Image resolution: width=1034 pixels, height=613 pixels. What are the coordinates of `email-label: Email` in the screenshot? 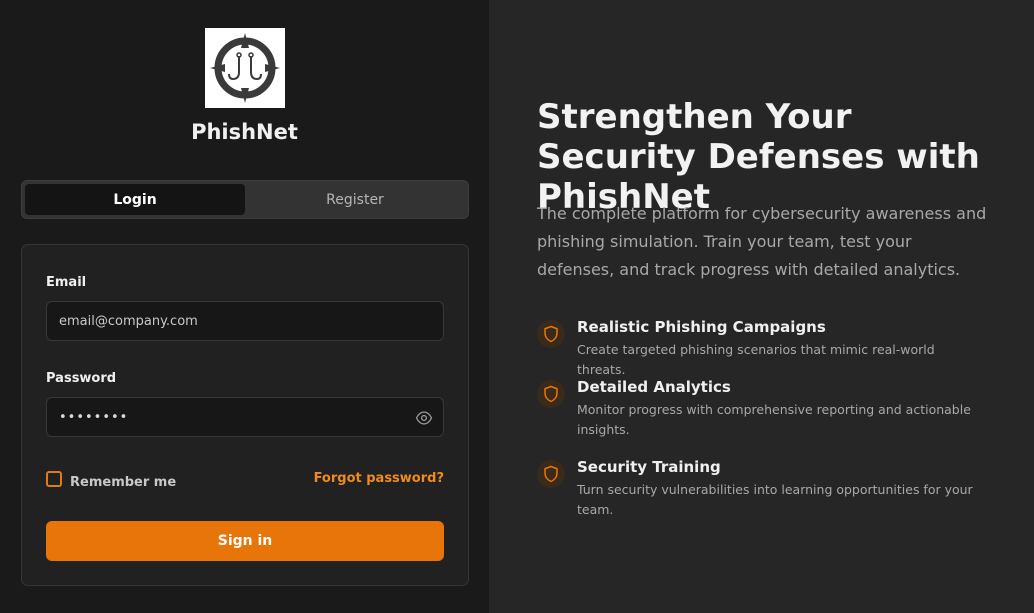 It's located at (66, 282).